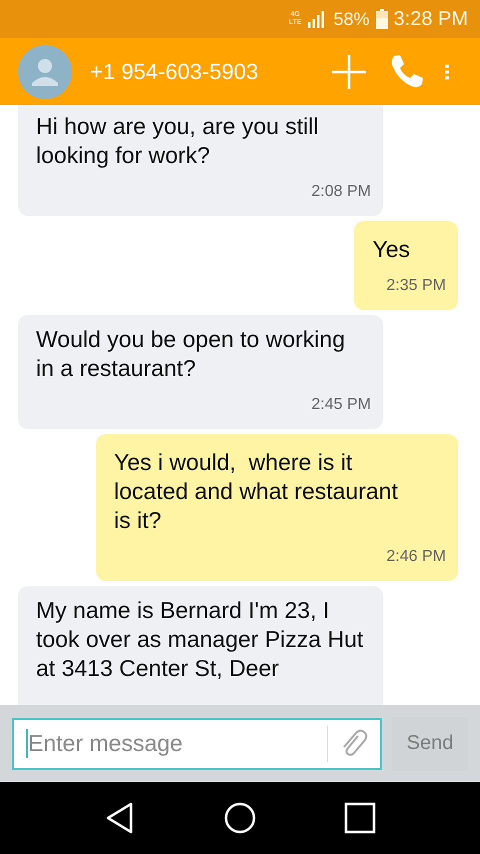 The height and width of the screenshot is (854, 480). What do you see at coordinates (340, 405) in the screenshot?
I see `message-time: 2:45 PM` at bounding box center [340, 405].